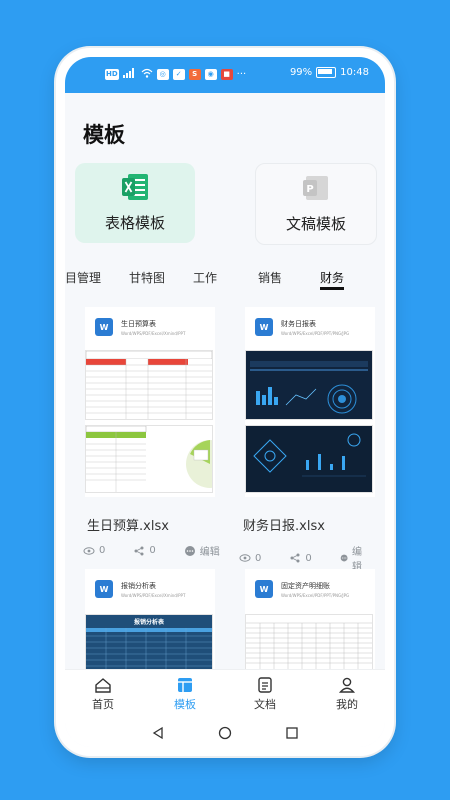  I want to click on page-title: 模板, so click(104, 135).